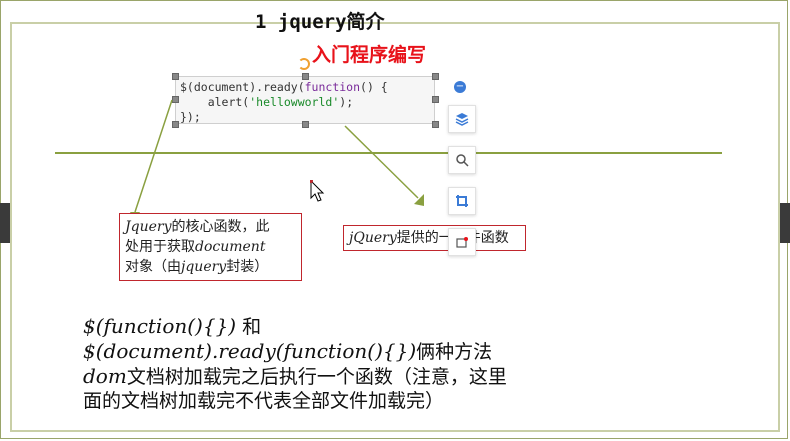 The width and height of the screenshot is (790, 441). Describe the element at coordinates (316, 377) in the screenshot. I see `body-text: 文档树加载完之后执行一个函数（注意，这里` at that location.